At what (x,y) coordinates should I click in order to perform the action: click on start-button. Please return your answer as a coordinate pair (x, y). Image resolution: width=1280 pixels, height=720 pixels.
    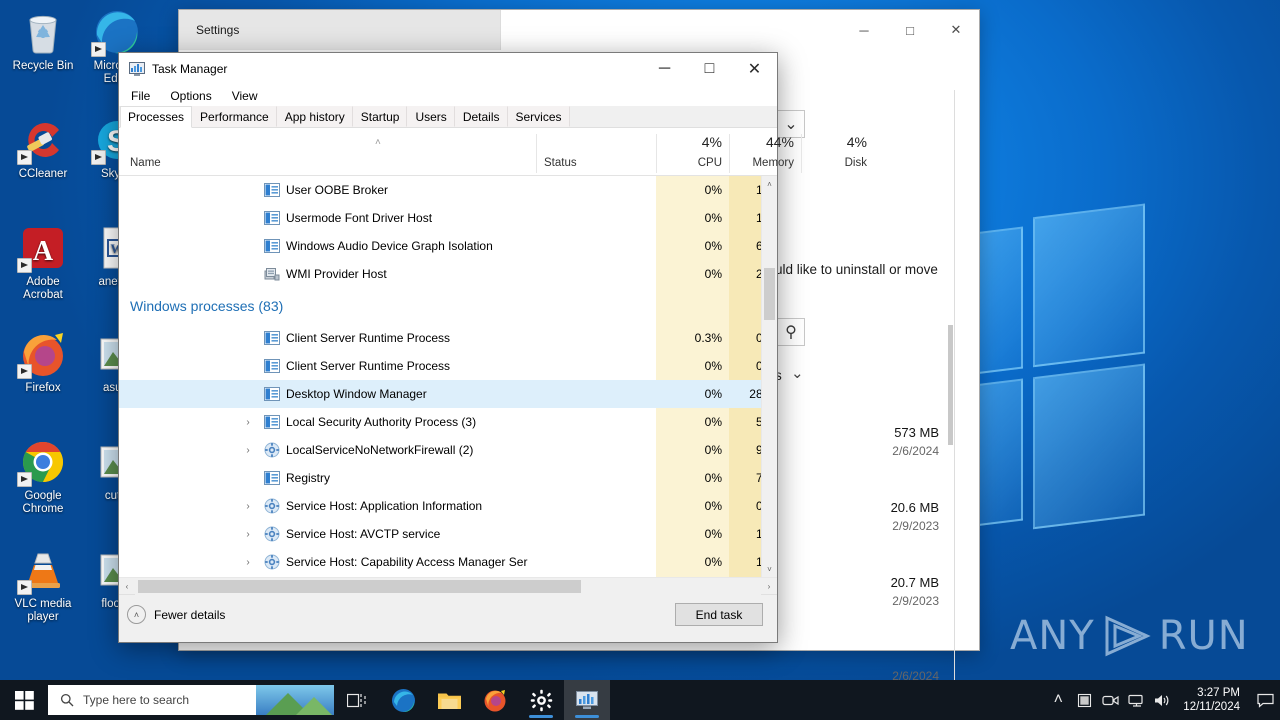
    Looking at the image, I should click on (24, 700).